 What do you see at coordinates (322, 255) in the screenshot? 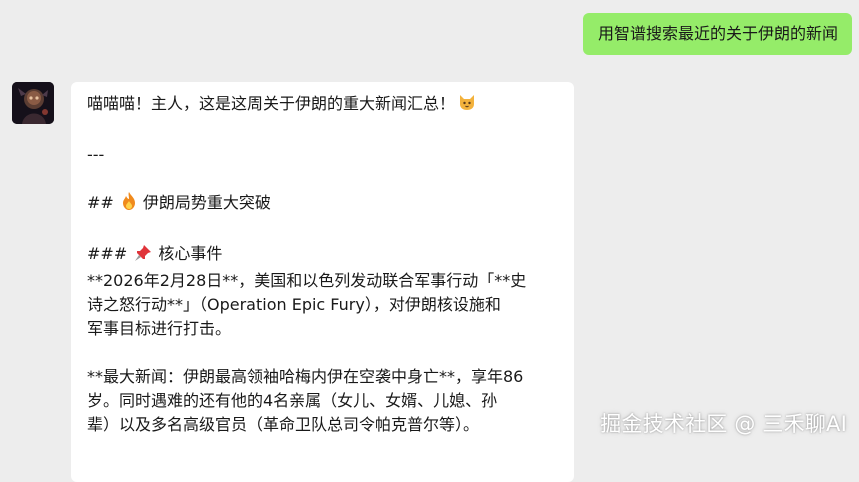
I see `section-heading-h3: ### 核心事件` at bounding box center [322, 255].